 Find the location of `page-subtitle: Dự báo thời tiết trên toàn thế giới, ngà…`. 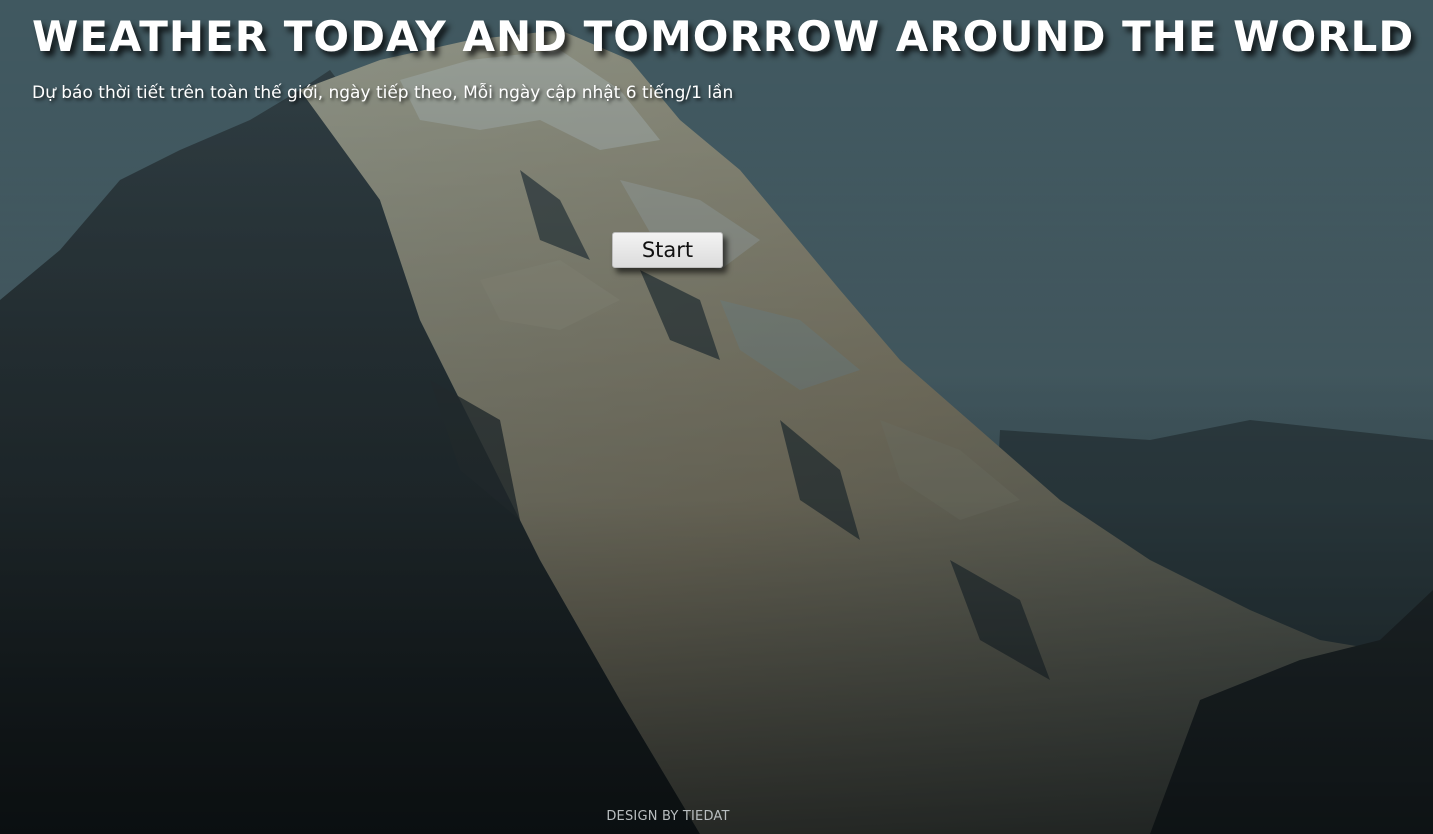

page-subtitle: Dự báo thời tiết trên toàn thế giới, ngà… is located at coordinates (383, 93).